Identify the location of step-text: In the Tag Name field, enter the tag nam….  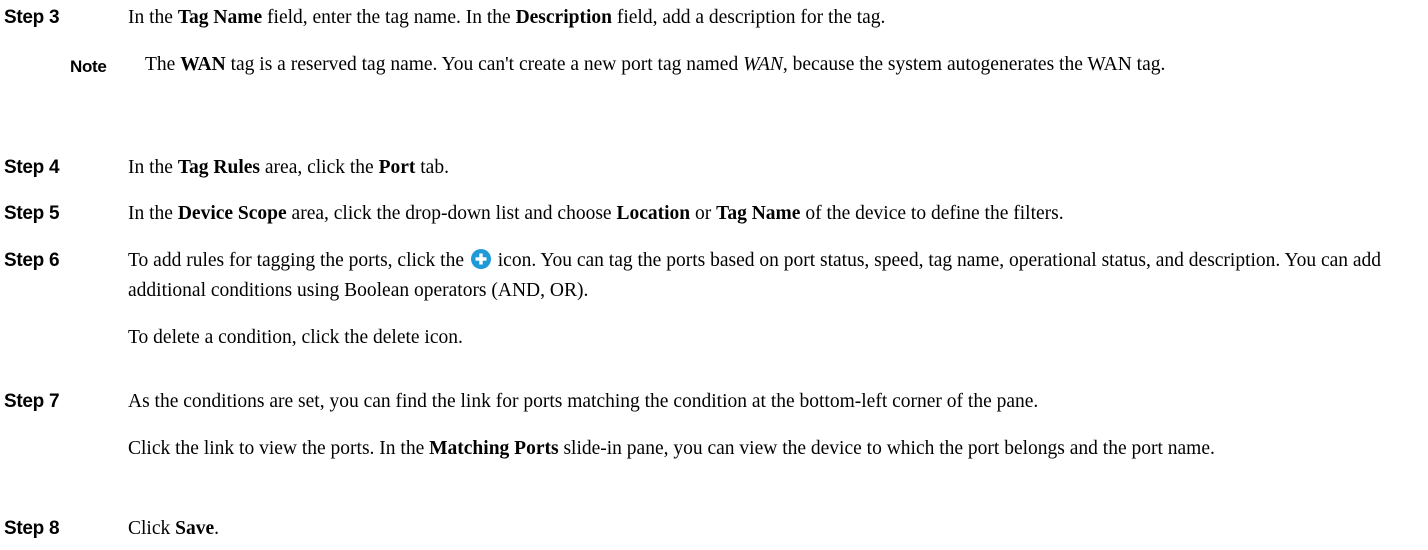
(507, 17).